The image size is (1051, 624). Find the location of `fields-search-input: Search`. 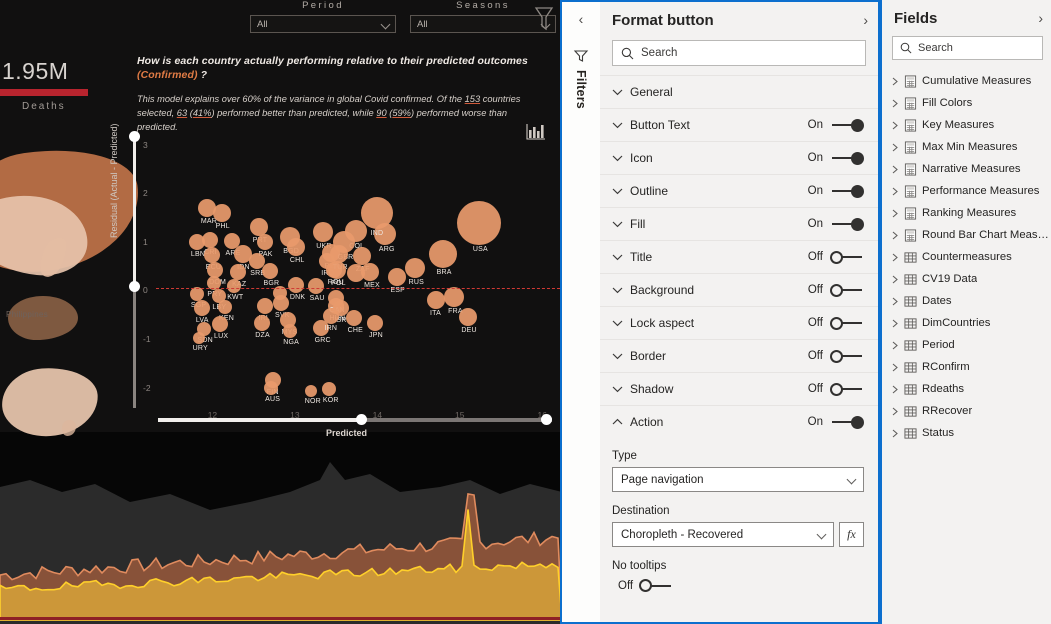

fields-search-input: Search is located at coordinates (967, 48).